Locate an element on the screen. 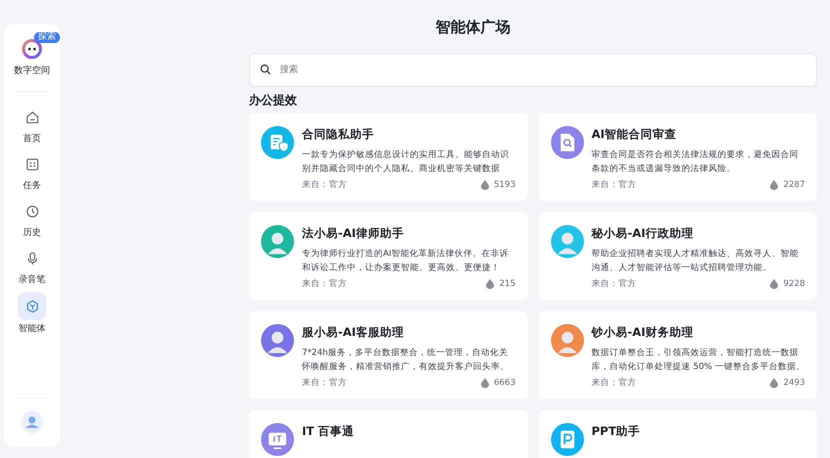  agent-description: 专为律师行业打造的AI智能化革新法律伙伴。在非诉和诉讼工作中，让办案更智能、更高效、更便捷！ is located at coordinates (406, 261).